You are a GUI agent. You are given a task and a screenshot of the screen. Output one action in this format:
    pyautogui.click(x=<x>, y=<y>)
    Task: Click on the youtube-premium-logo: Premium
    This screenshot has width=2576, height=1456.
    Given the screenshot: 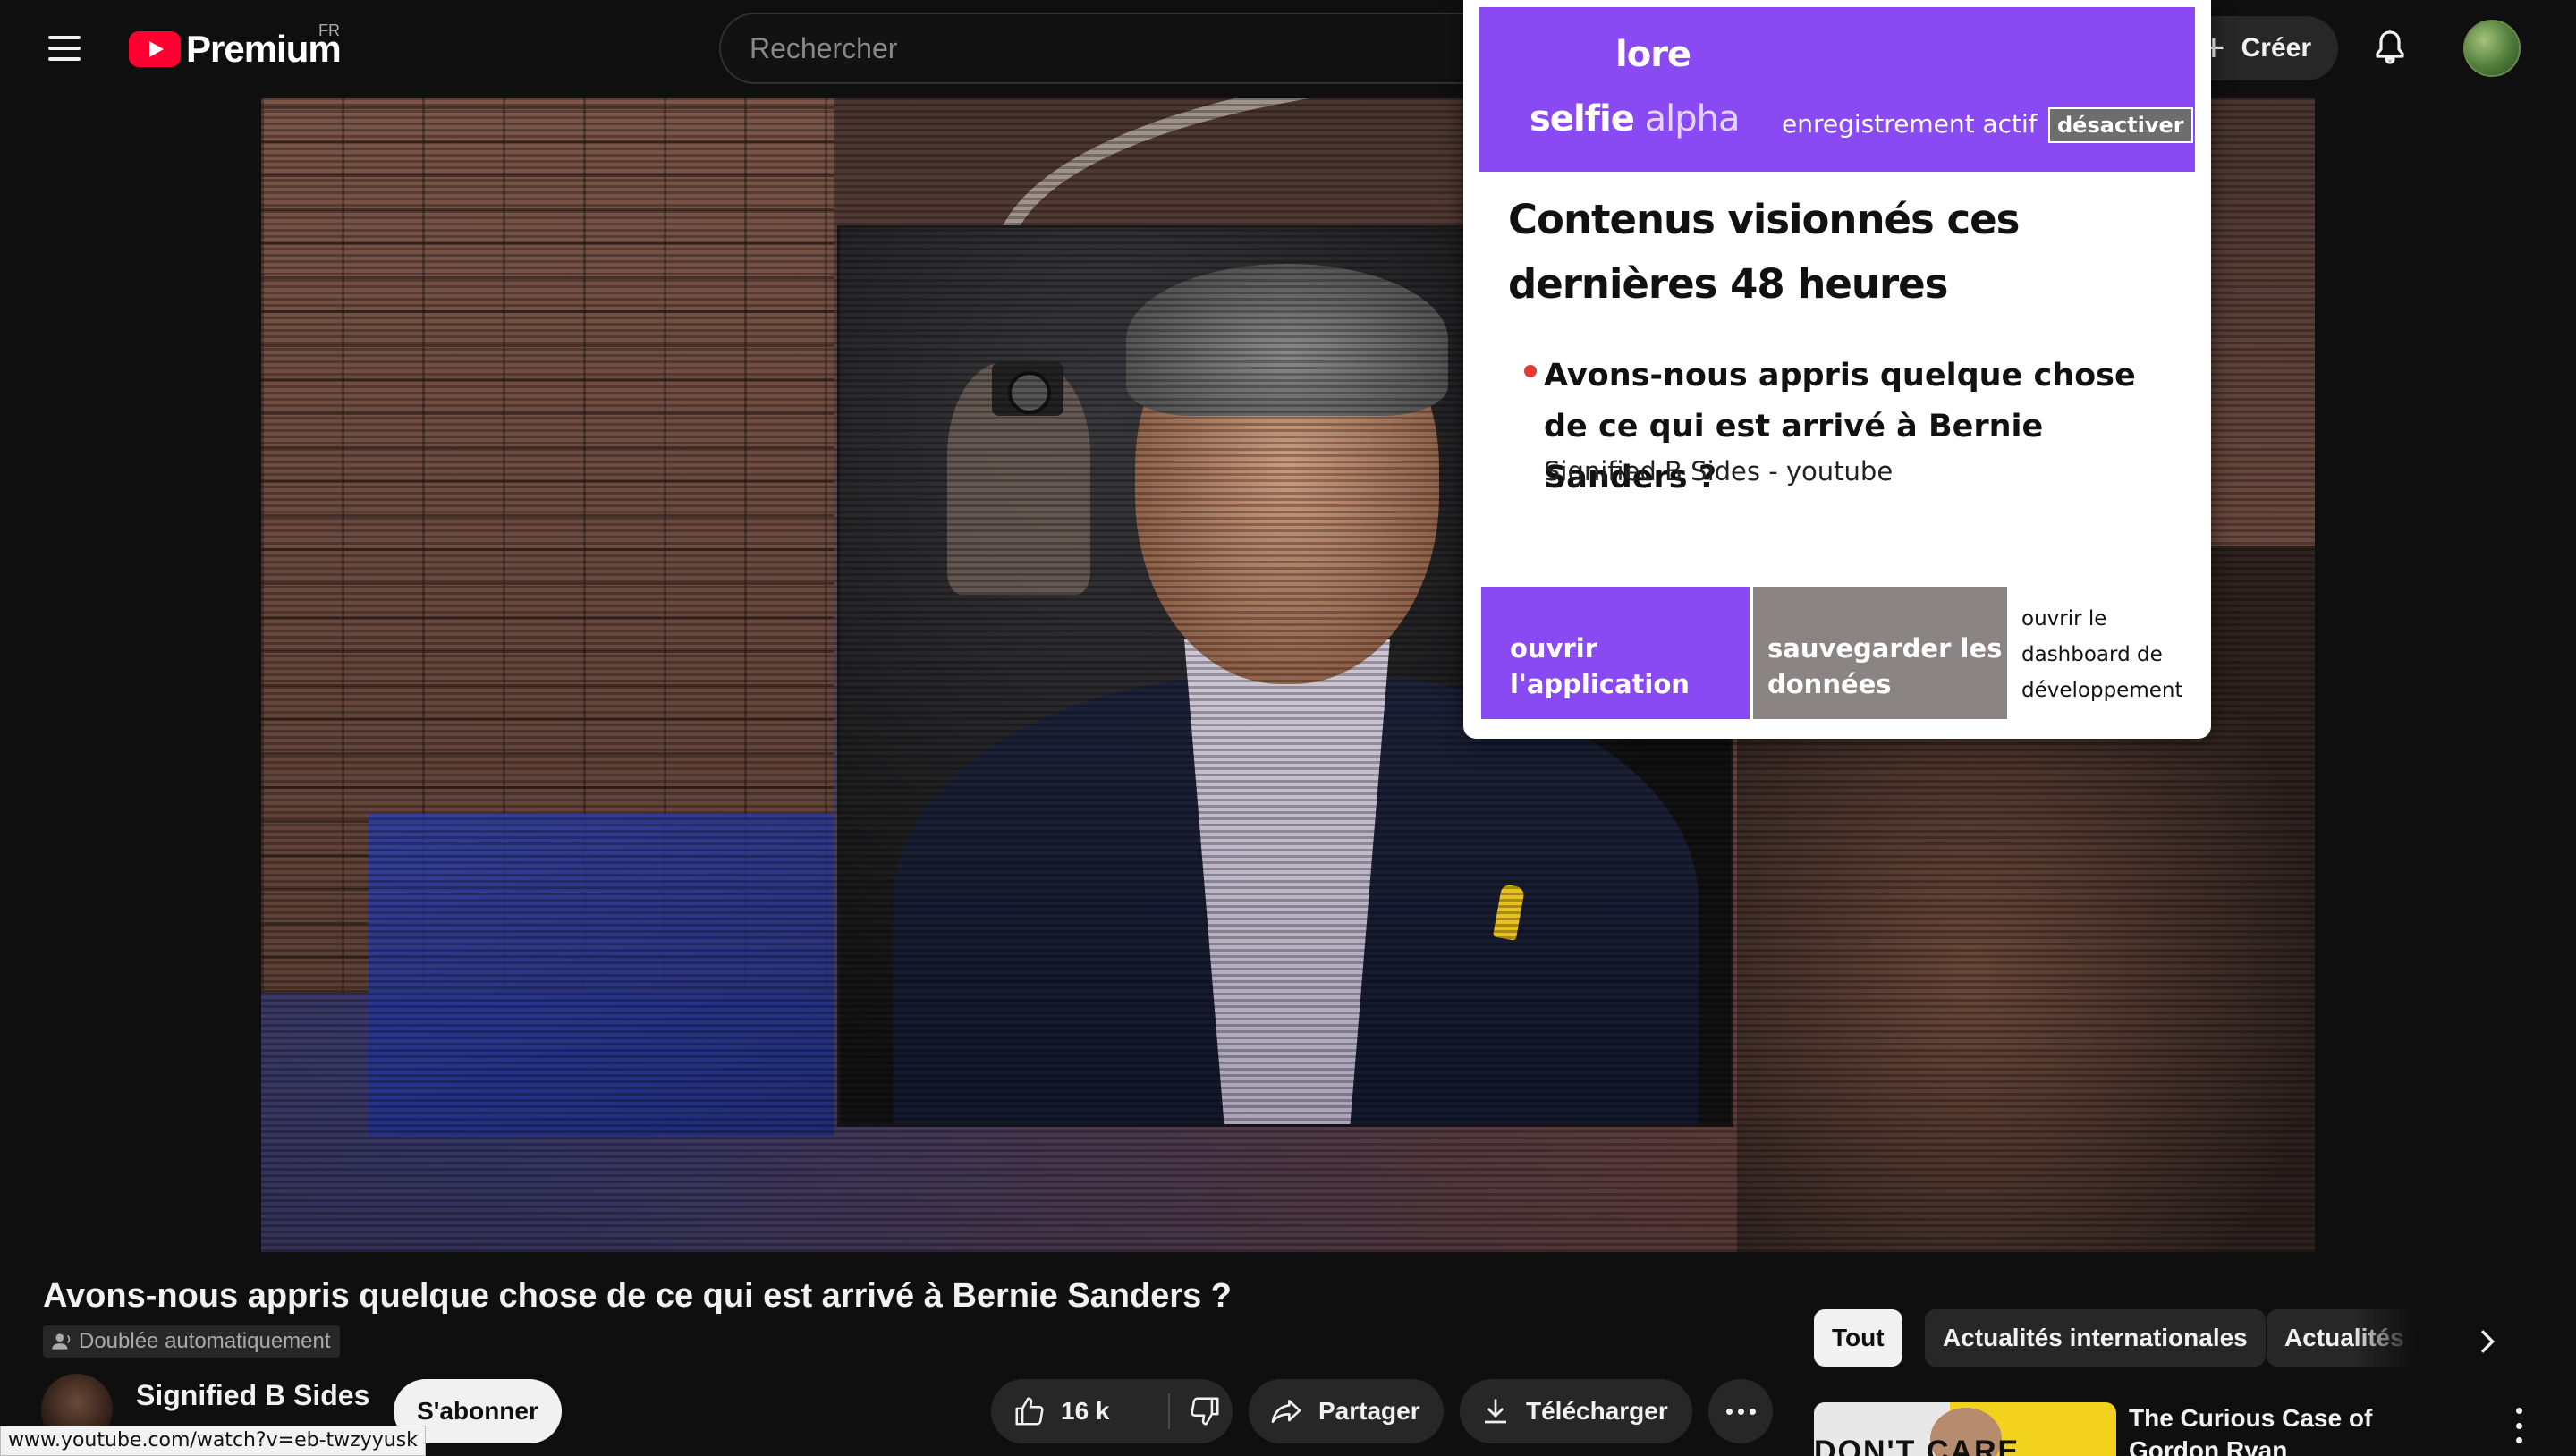 What is the action you would take?
    pyautogui.click(x=235, y=49)
    